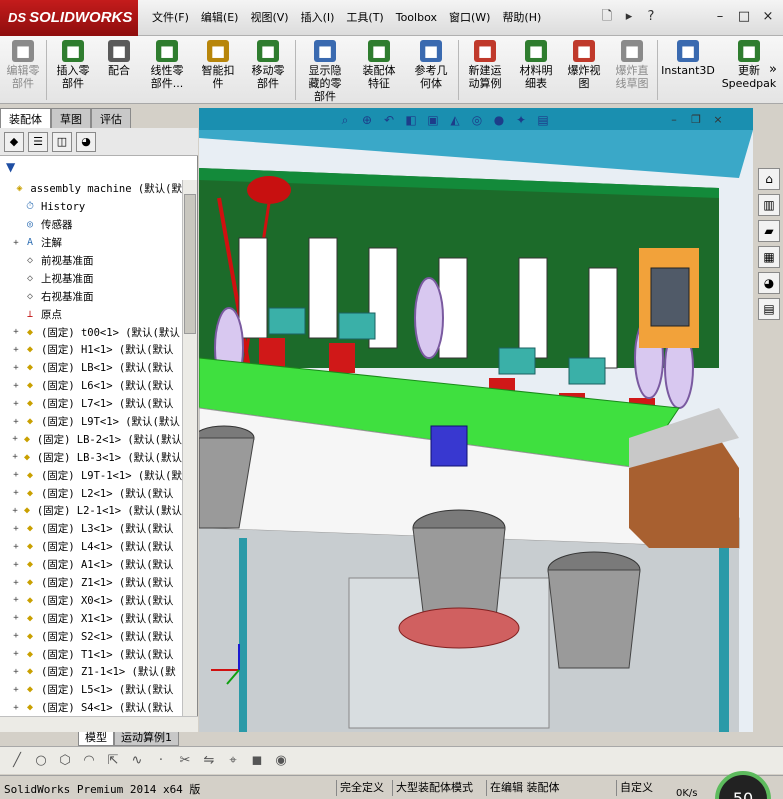 Image resolution: width=783 pixels, height=799 pixels. What do you see at coordinates (91, 350) in the screenshot?
I see `tree-item: + ◆ (固定) H1<1> (默认(默认` at bounding box center [91, 350].